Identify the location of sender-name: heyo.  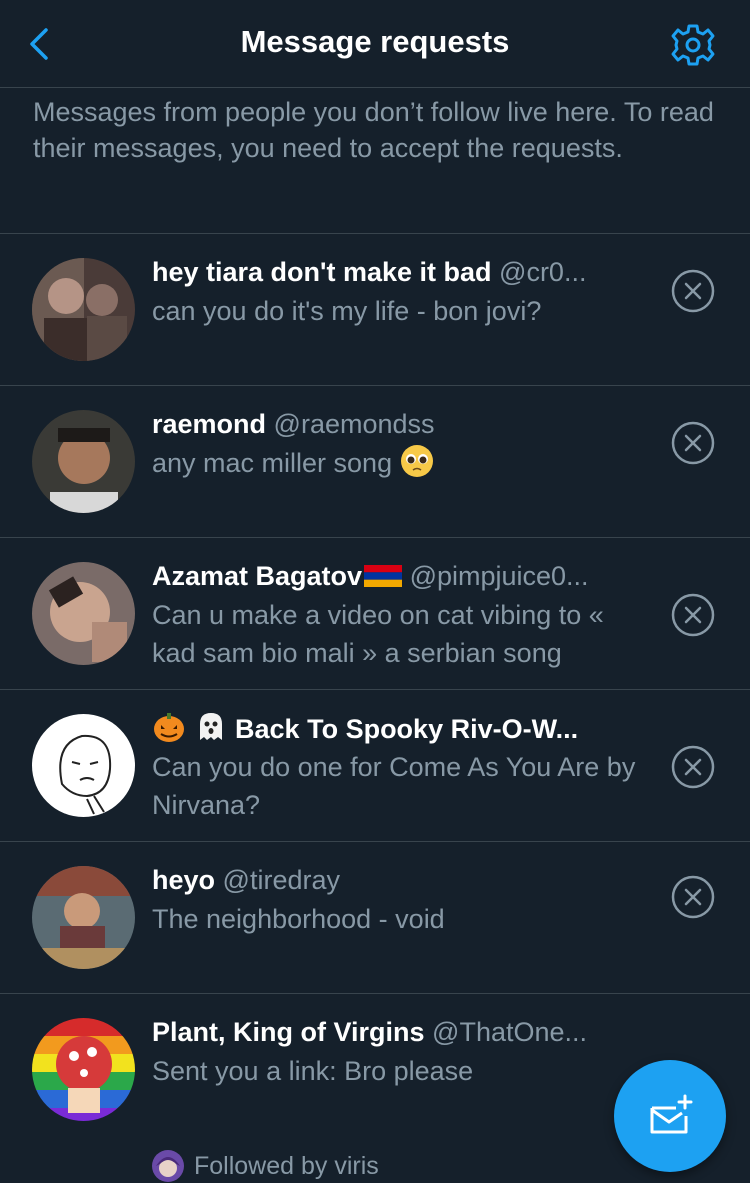
(184, 880).